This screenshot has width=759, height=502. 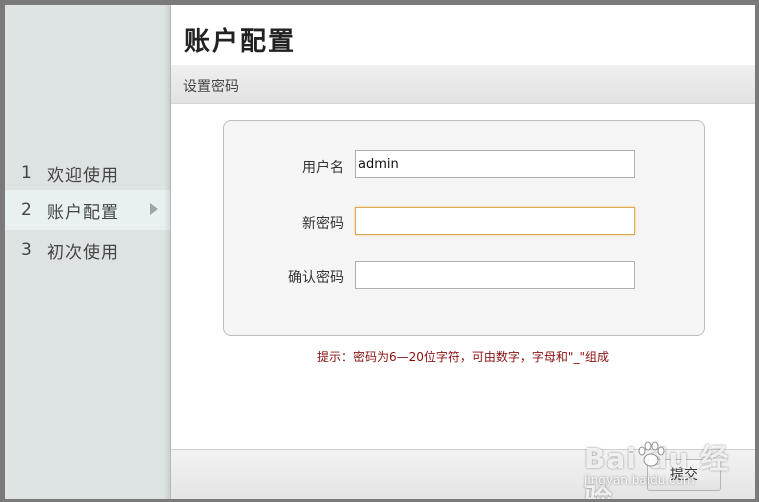 What do you see at coordinates (463, 357) in the screenshot?
I see `password-hint: 提示：密码为6—20位字符，可由数字，字母和"_"组成` at bounding box center [463, 357].